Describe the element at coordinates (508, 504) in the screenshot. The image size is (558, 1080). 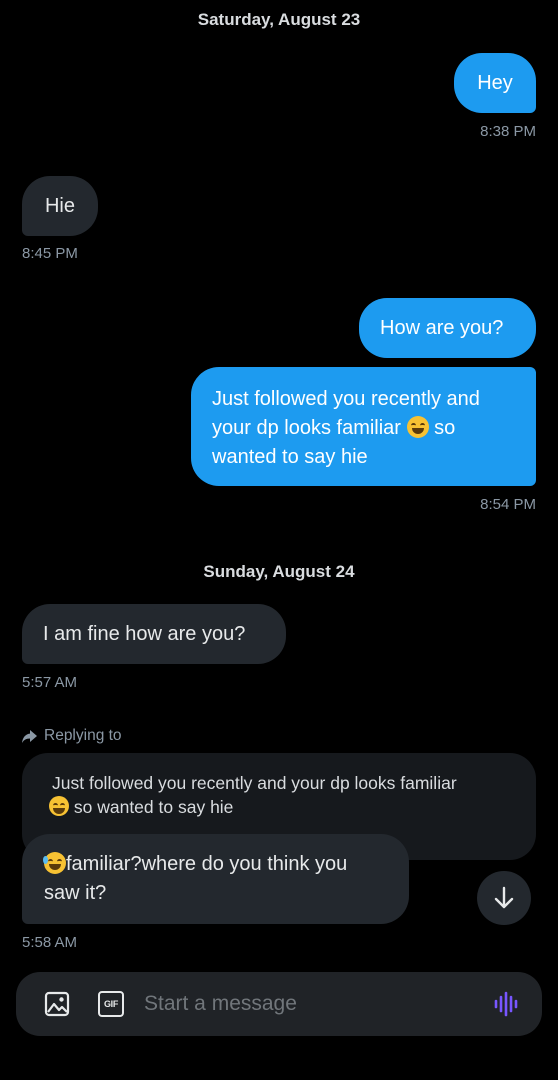
I see `message-timestamp: 8:54 PM` at that location.